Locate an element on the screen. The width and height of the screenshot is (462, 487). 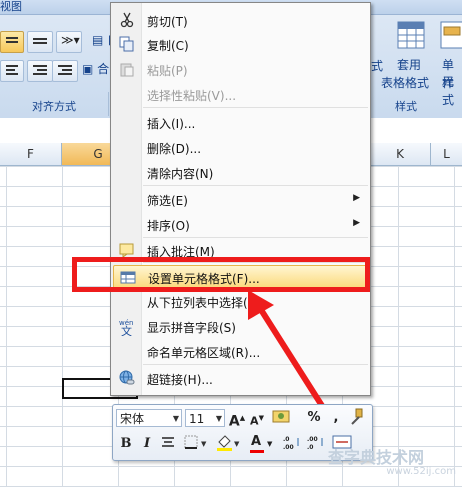
format-painter-button is located at coordinates (356, 418).